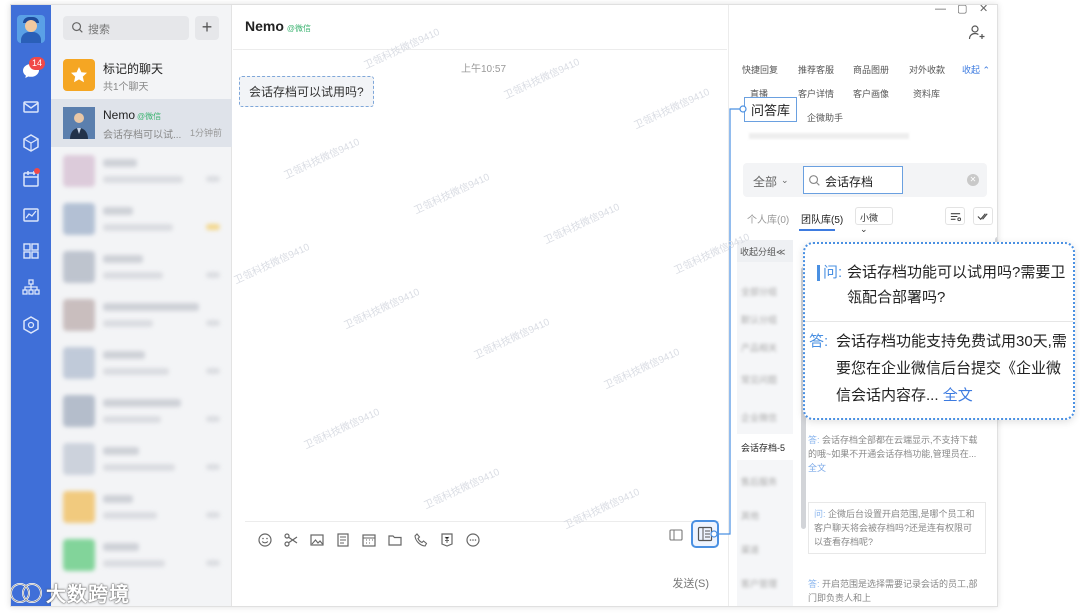 The width and height of the screenshot is (1080, 613). What do you see at coordinates (422, 540) in the screenshot?
I see `phone-icon` at bounding box center [422, 540].